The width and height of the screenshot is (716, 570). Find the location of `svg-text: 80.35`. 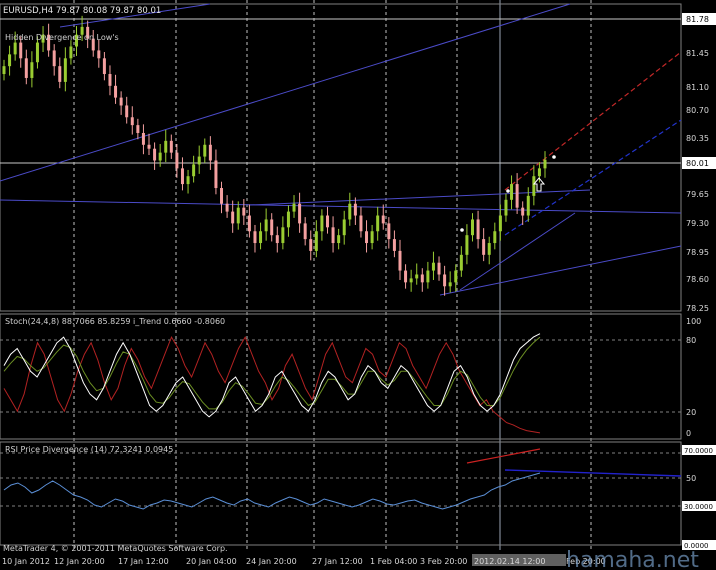

svg-text: 80.35 is located at coordinates (697, 138).